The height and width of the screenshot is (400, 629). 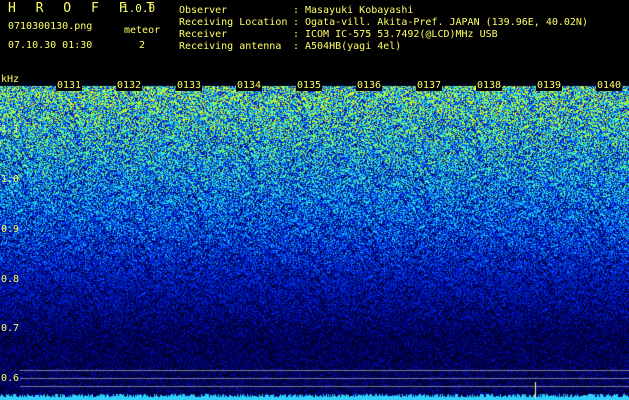 I want to click on y-axis-unit: kHz, so click(x=10, y=79).